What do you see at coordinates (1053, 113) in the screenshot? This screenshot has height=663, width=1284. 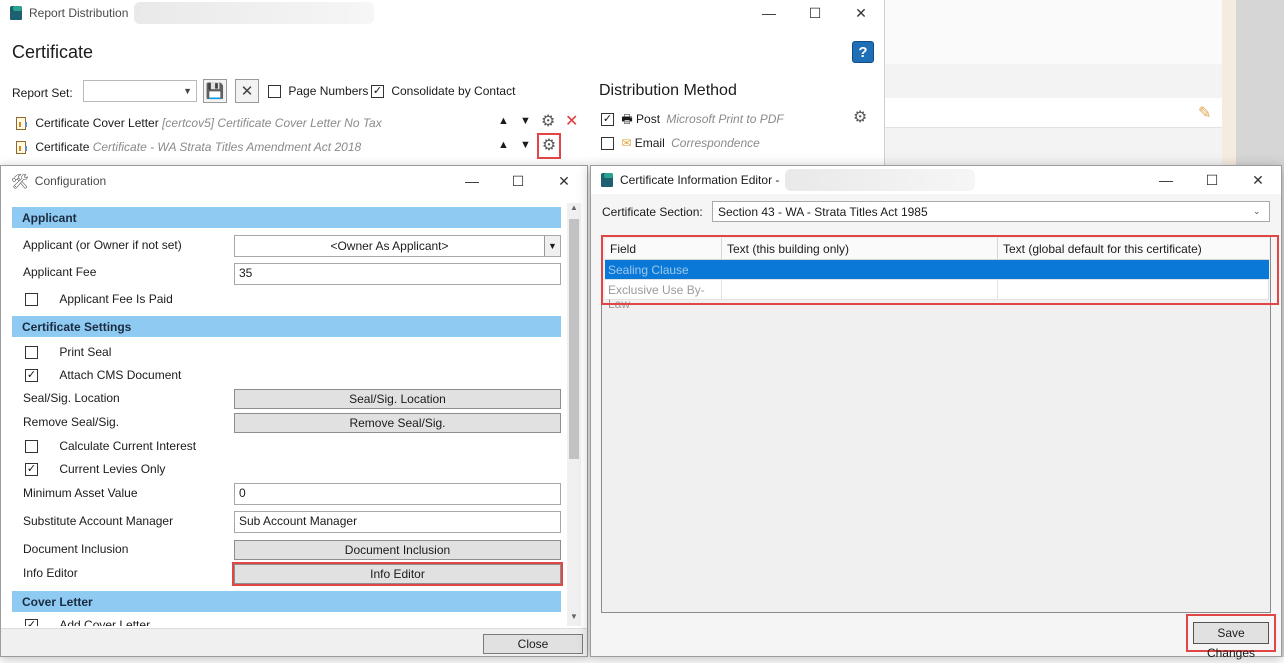 I see `background-row` at bounding box center [1053, 113].